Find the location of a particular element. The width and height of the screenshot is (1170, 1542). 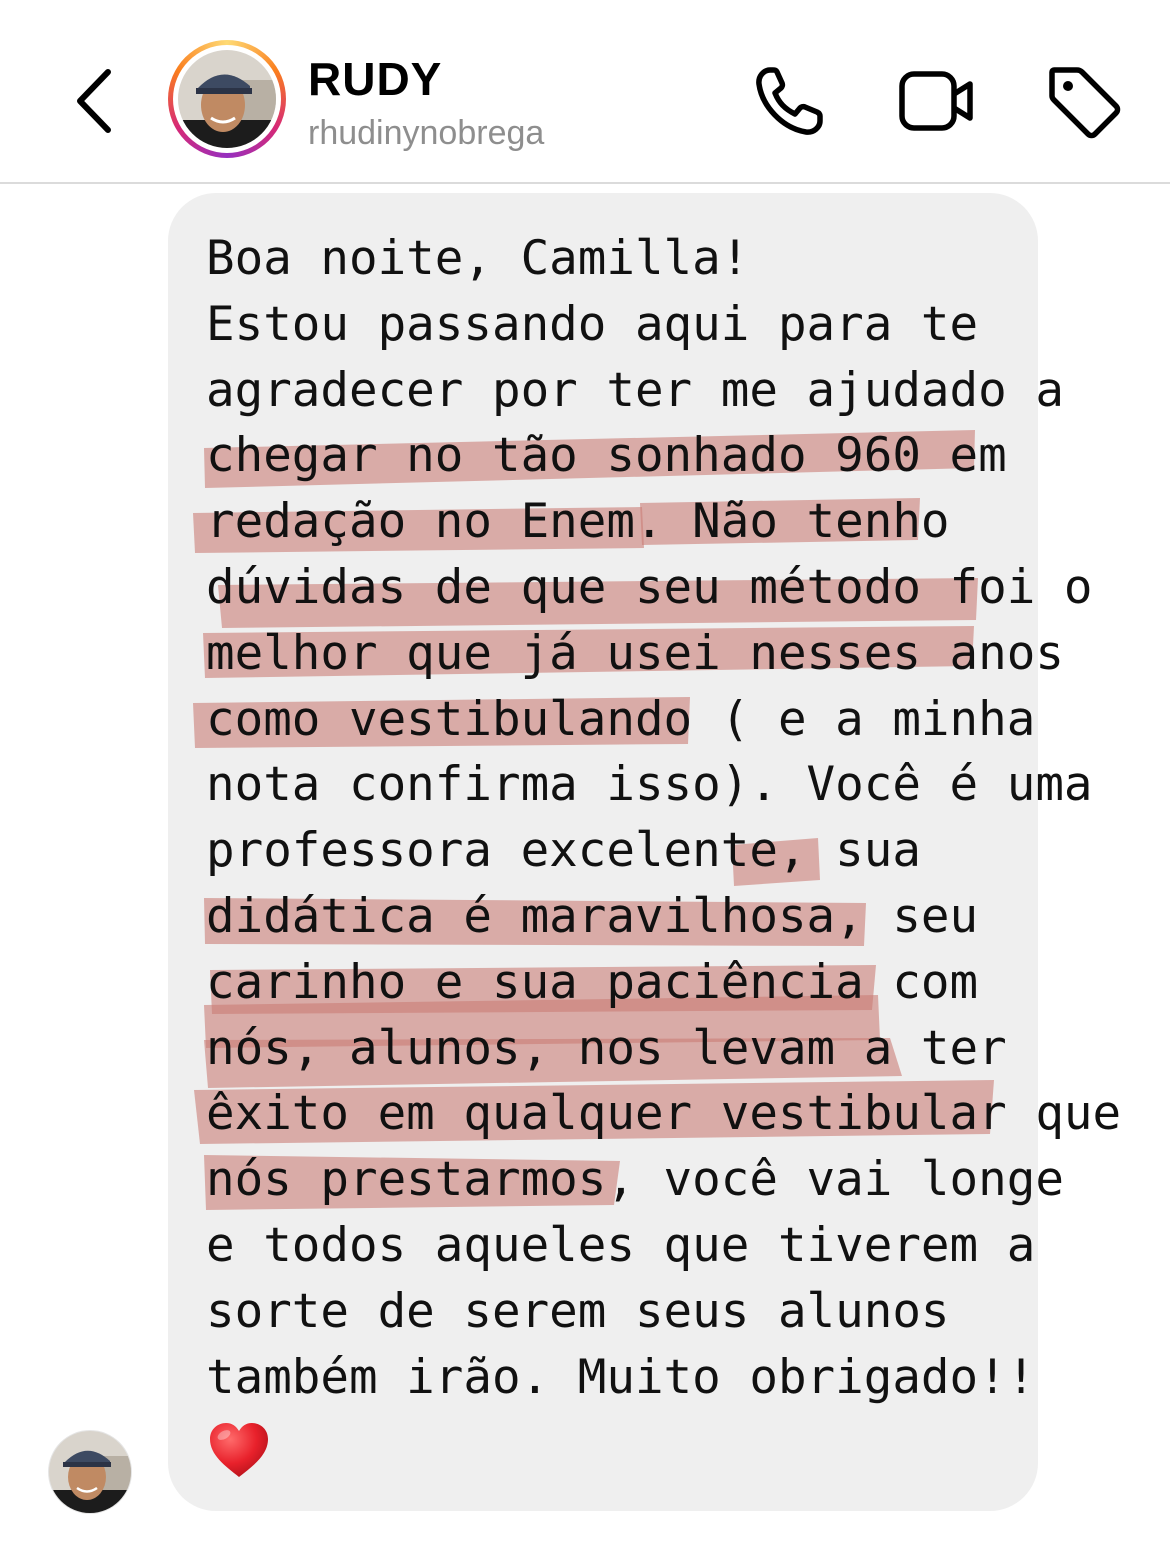

avatar is located at coordinates (227, 99).